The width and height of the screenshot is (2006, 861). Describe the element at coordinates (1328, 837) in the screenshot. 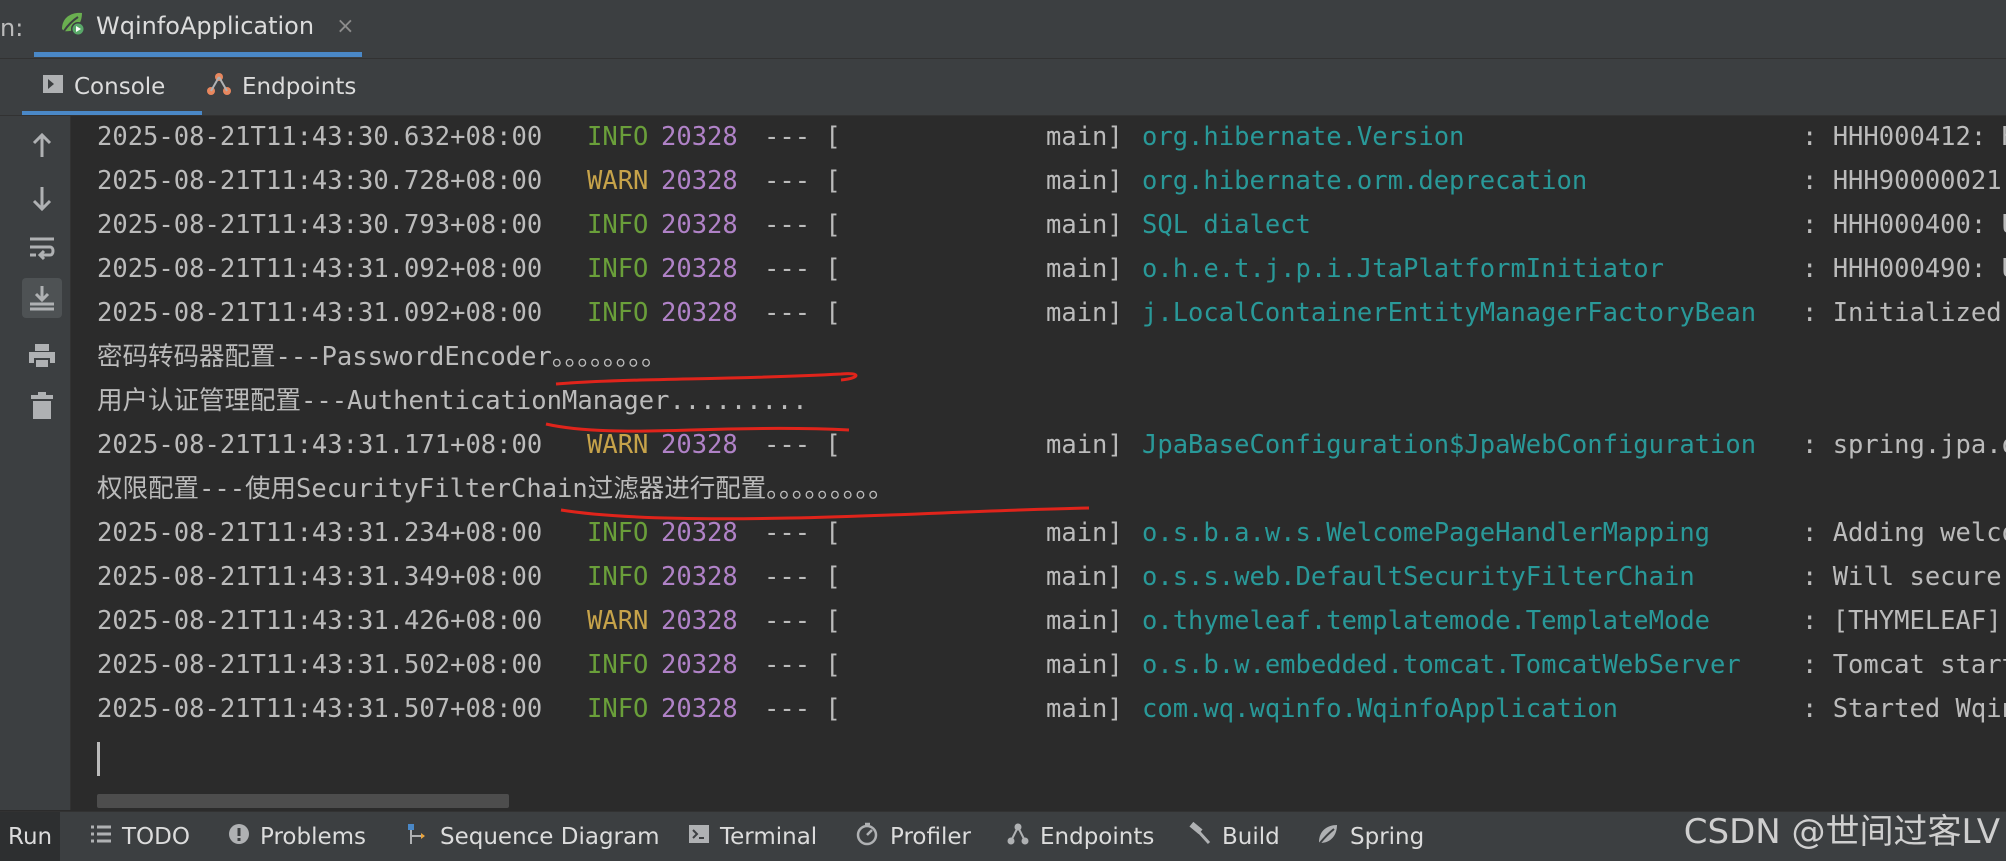

I see `spring-leaf-icon` at that location.